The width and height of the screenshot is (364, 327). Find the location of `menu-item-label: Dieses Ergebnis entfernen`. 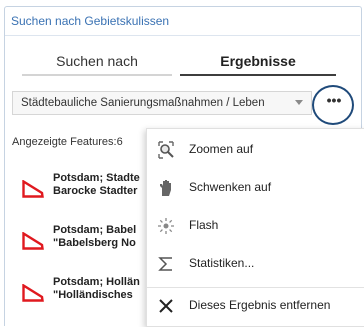

menu-item-label: Dieses Ergebnis entfernen is located at coordinates (260, 305).